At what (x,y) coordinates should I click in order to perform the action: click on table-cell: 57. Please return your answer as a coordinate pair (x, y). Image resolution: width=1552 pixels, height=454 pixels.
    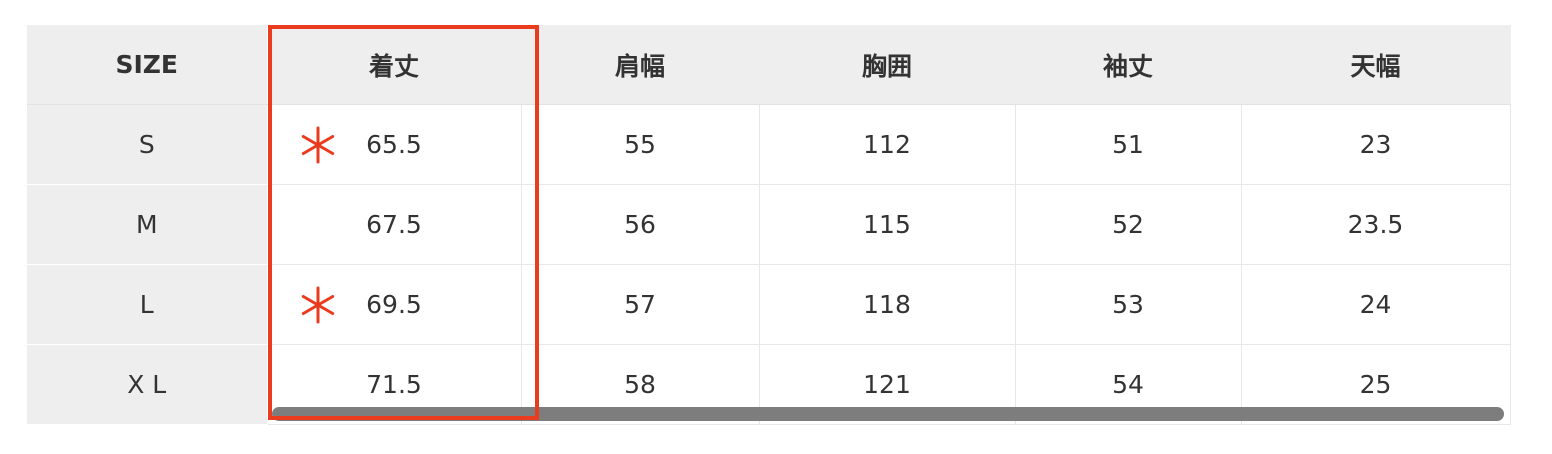
    Looking at the image, I should click on (640, 304).